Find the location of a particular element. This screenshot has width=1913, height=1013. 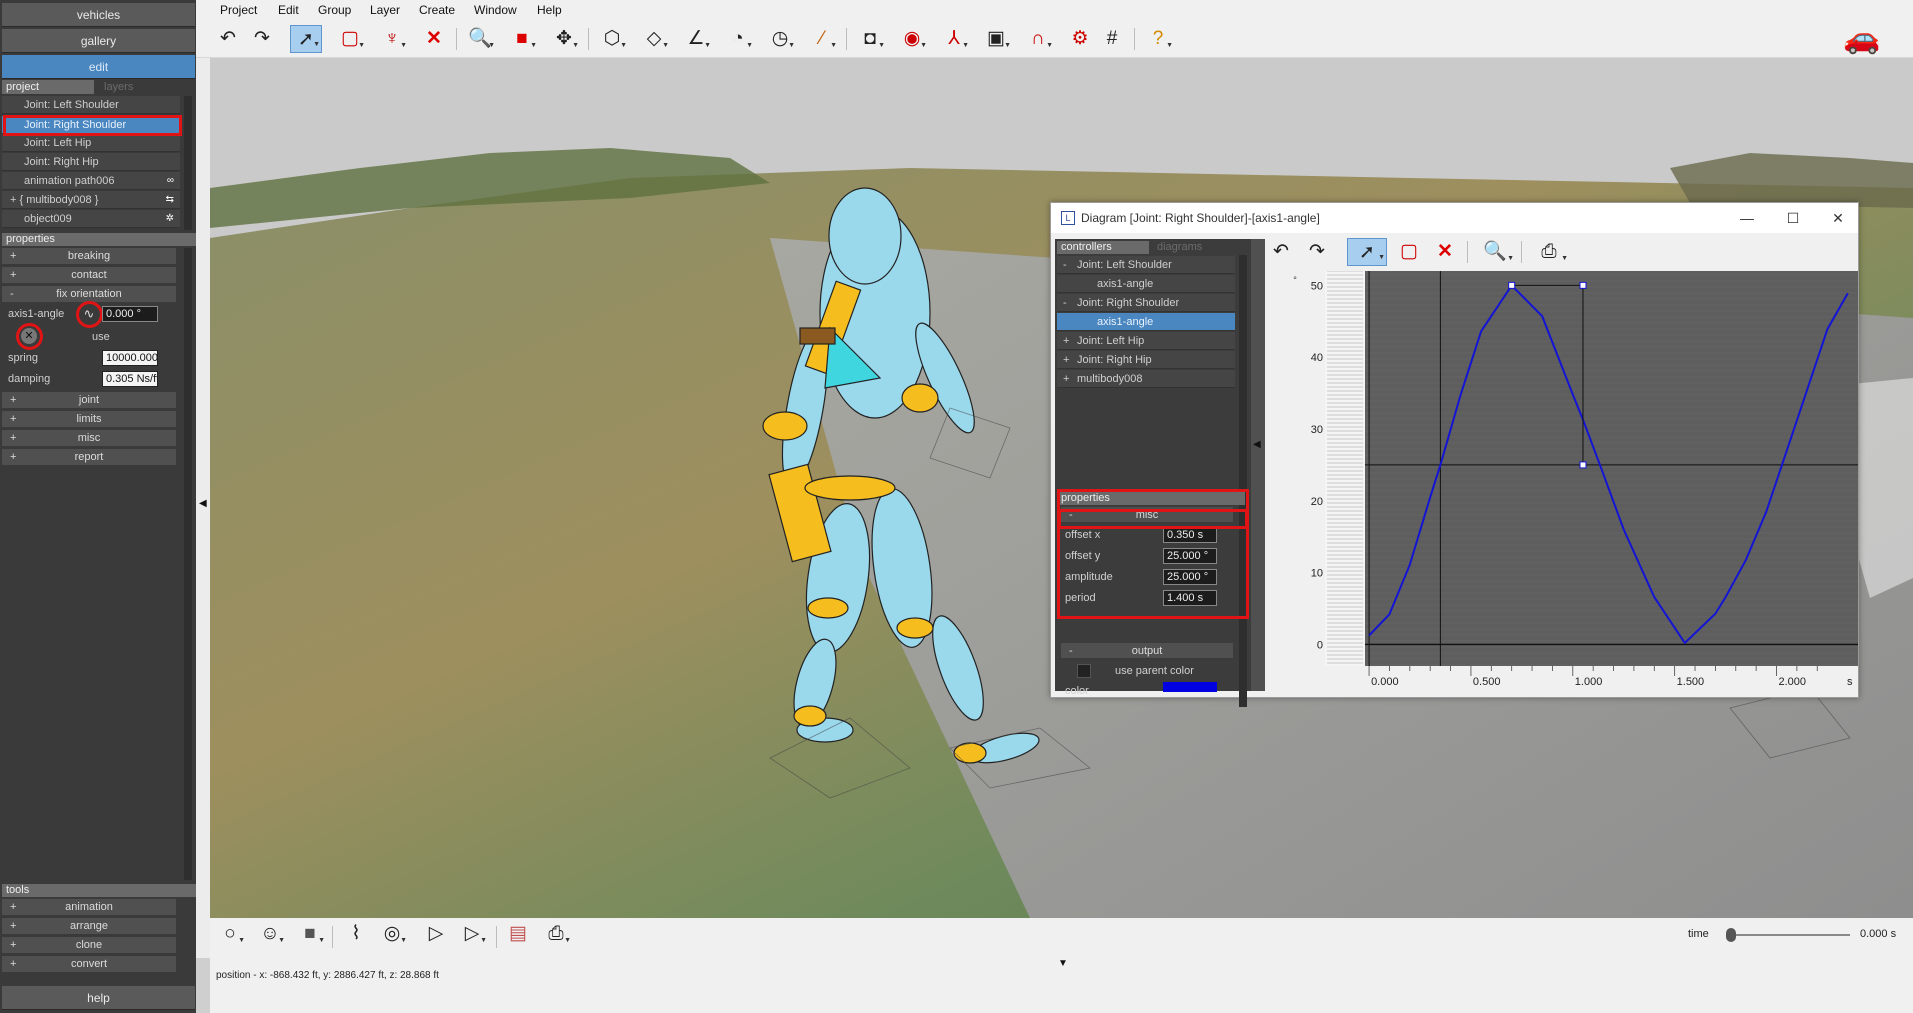

menu-create: Create is located at coordinates (437, 10).